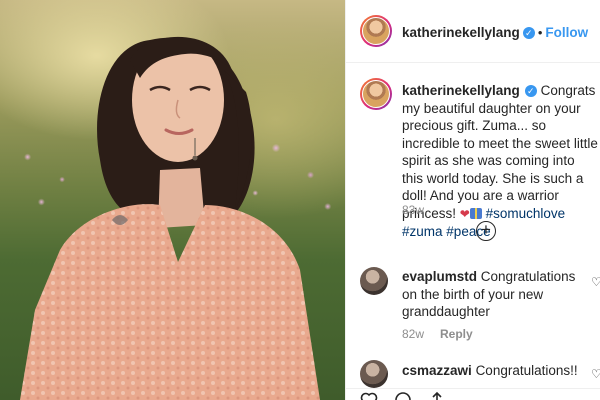  I want to click on heart-outline-icon, so click(369, 395).